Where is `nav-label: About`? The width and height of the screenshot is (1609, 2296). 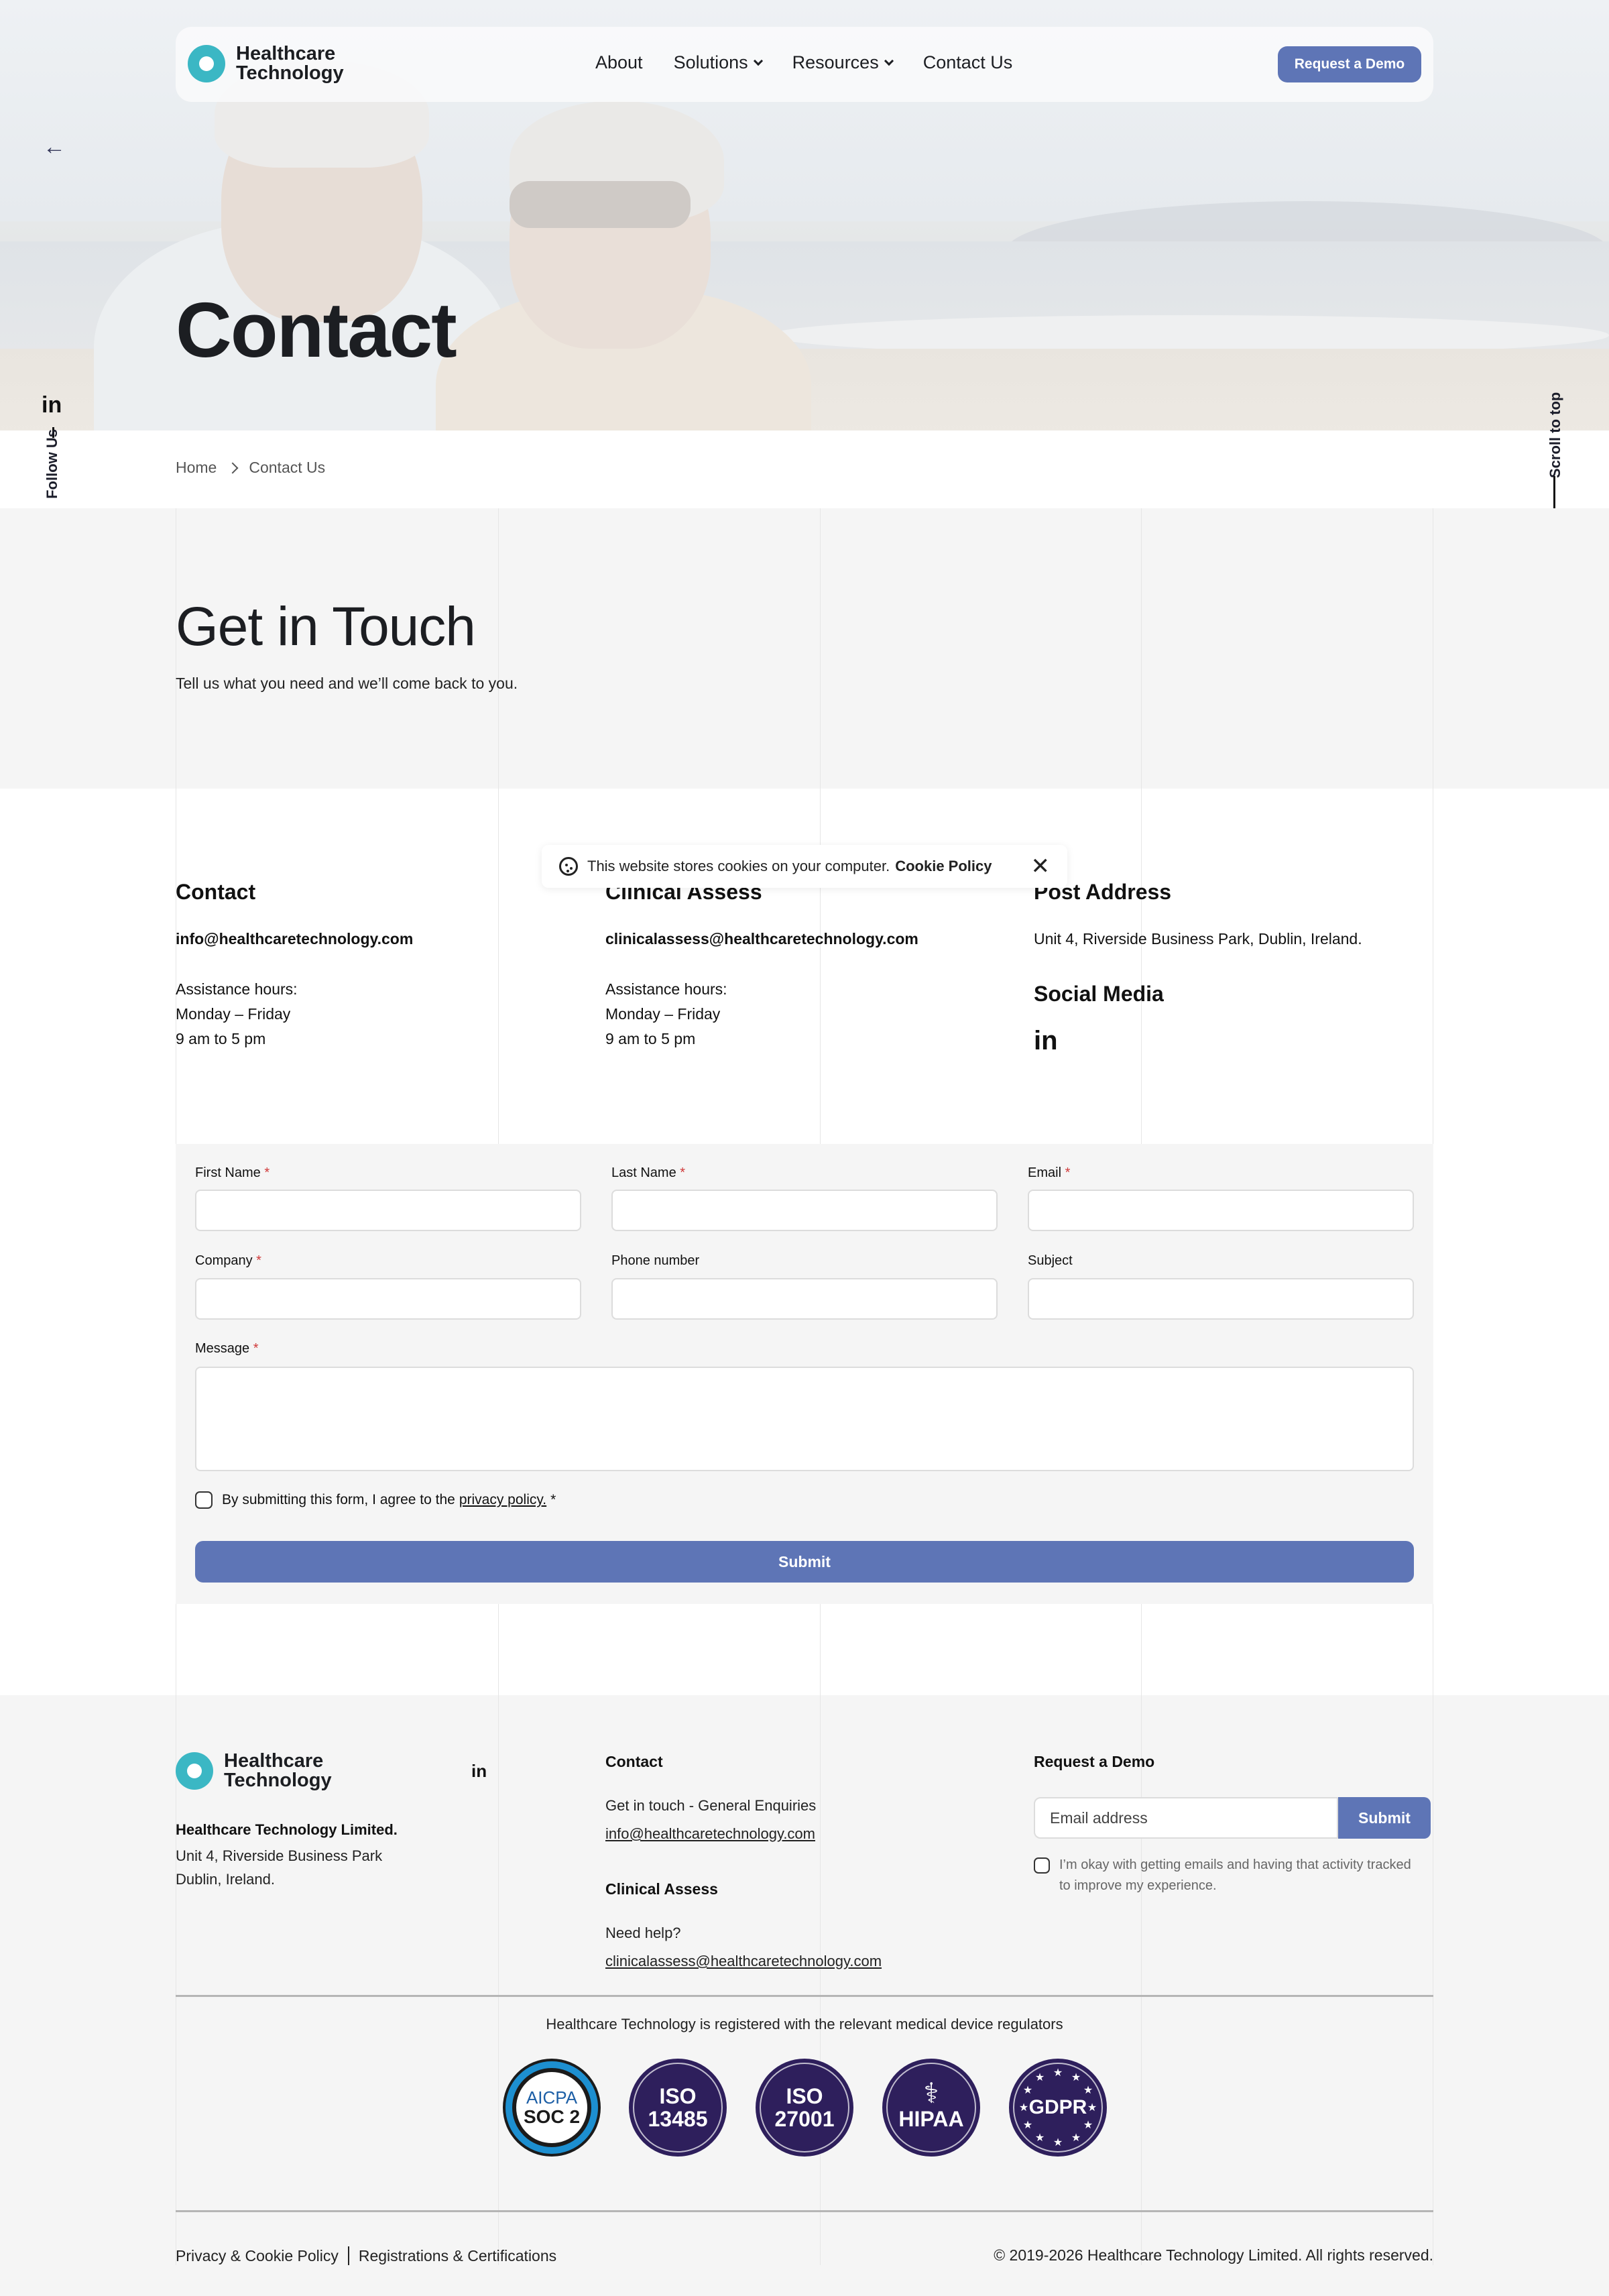
nav-label: About is located at coordinates (619, 62).